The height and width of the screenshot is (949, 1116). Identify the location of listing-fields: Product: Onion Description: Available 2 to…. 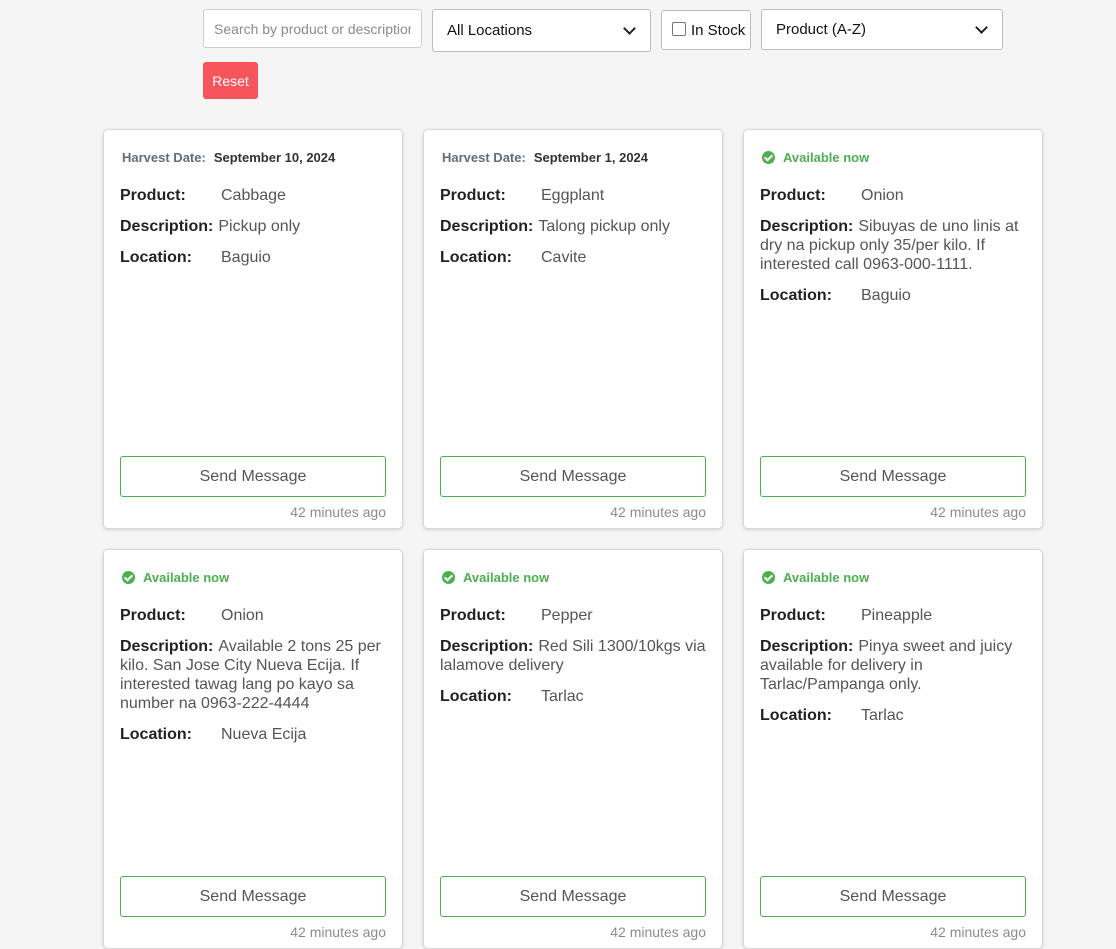
(254, 681).